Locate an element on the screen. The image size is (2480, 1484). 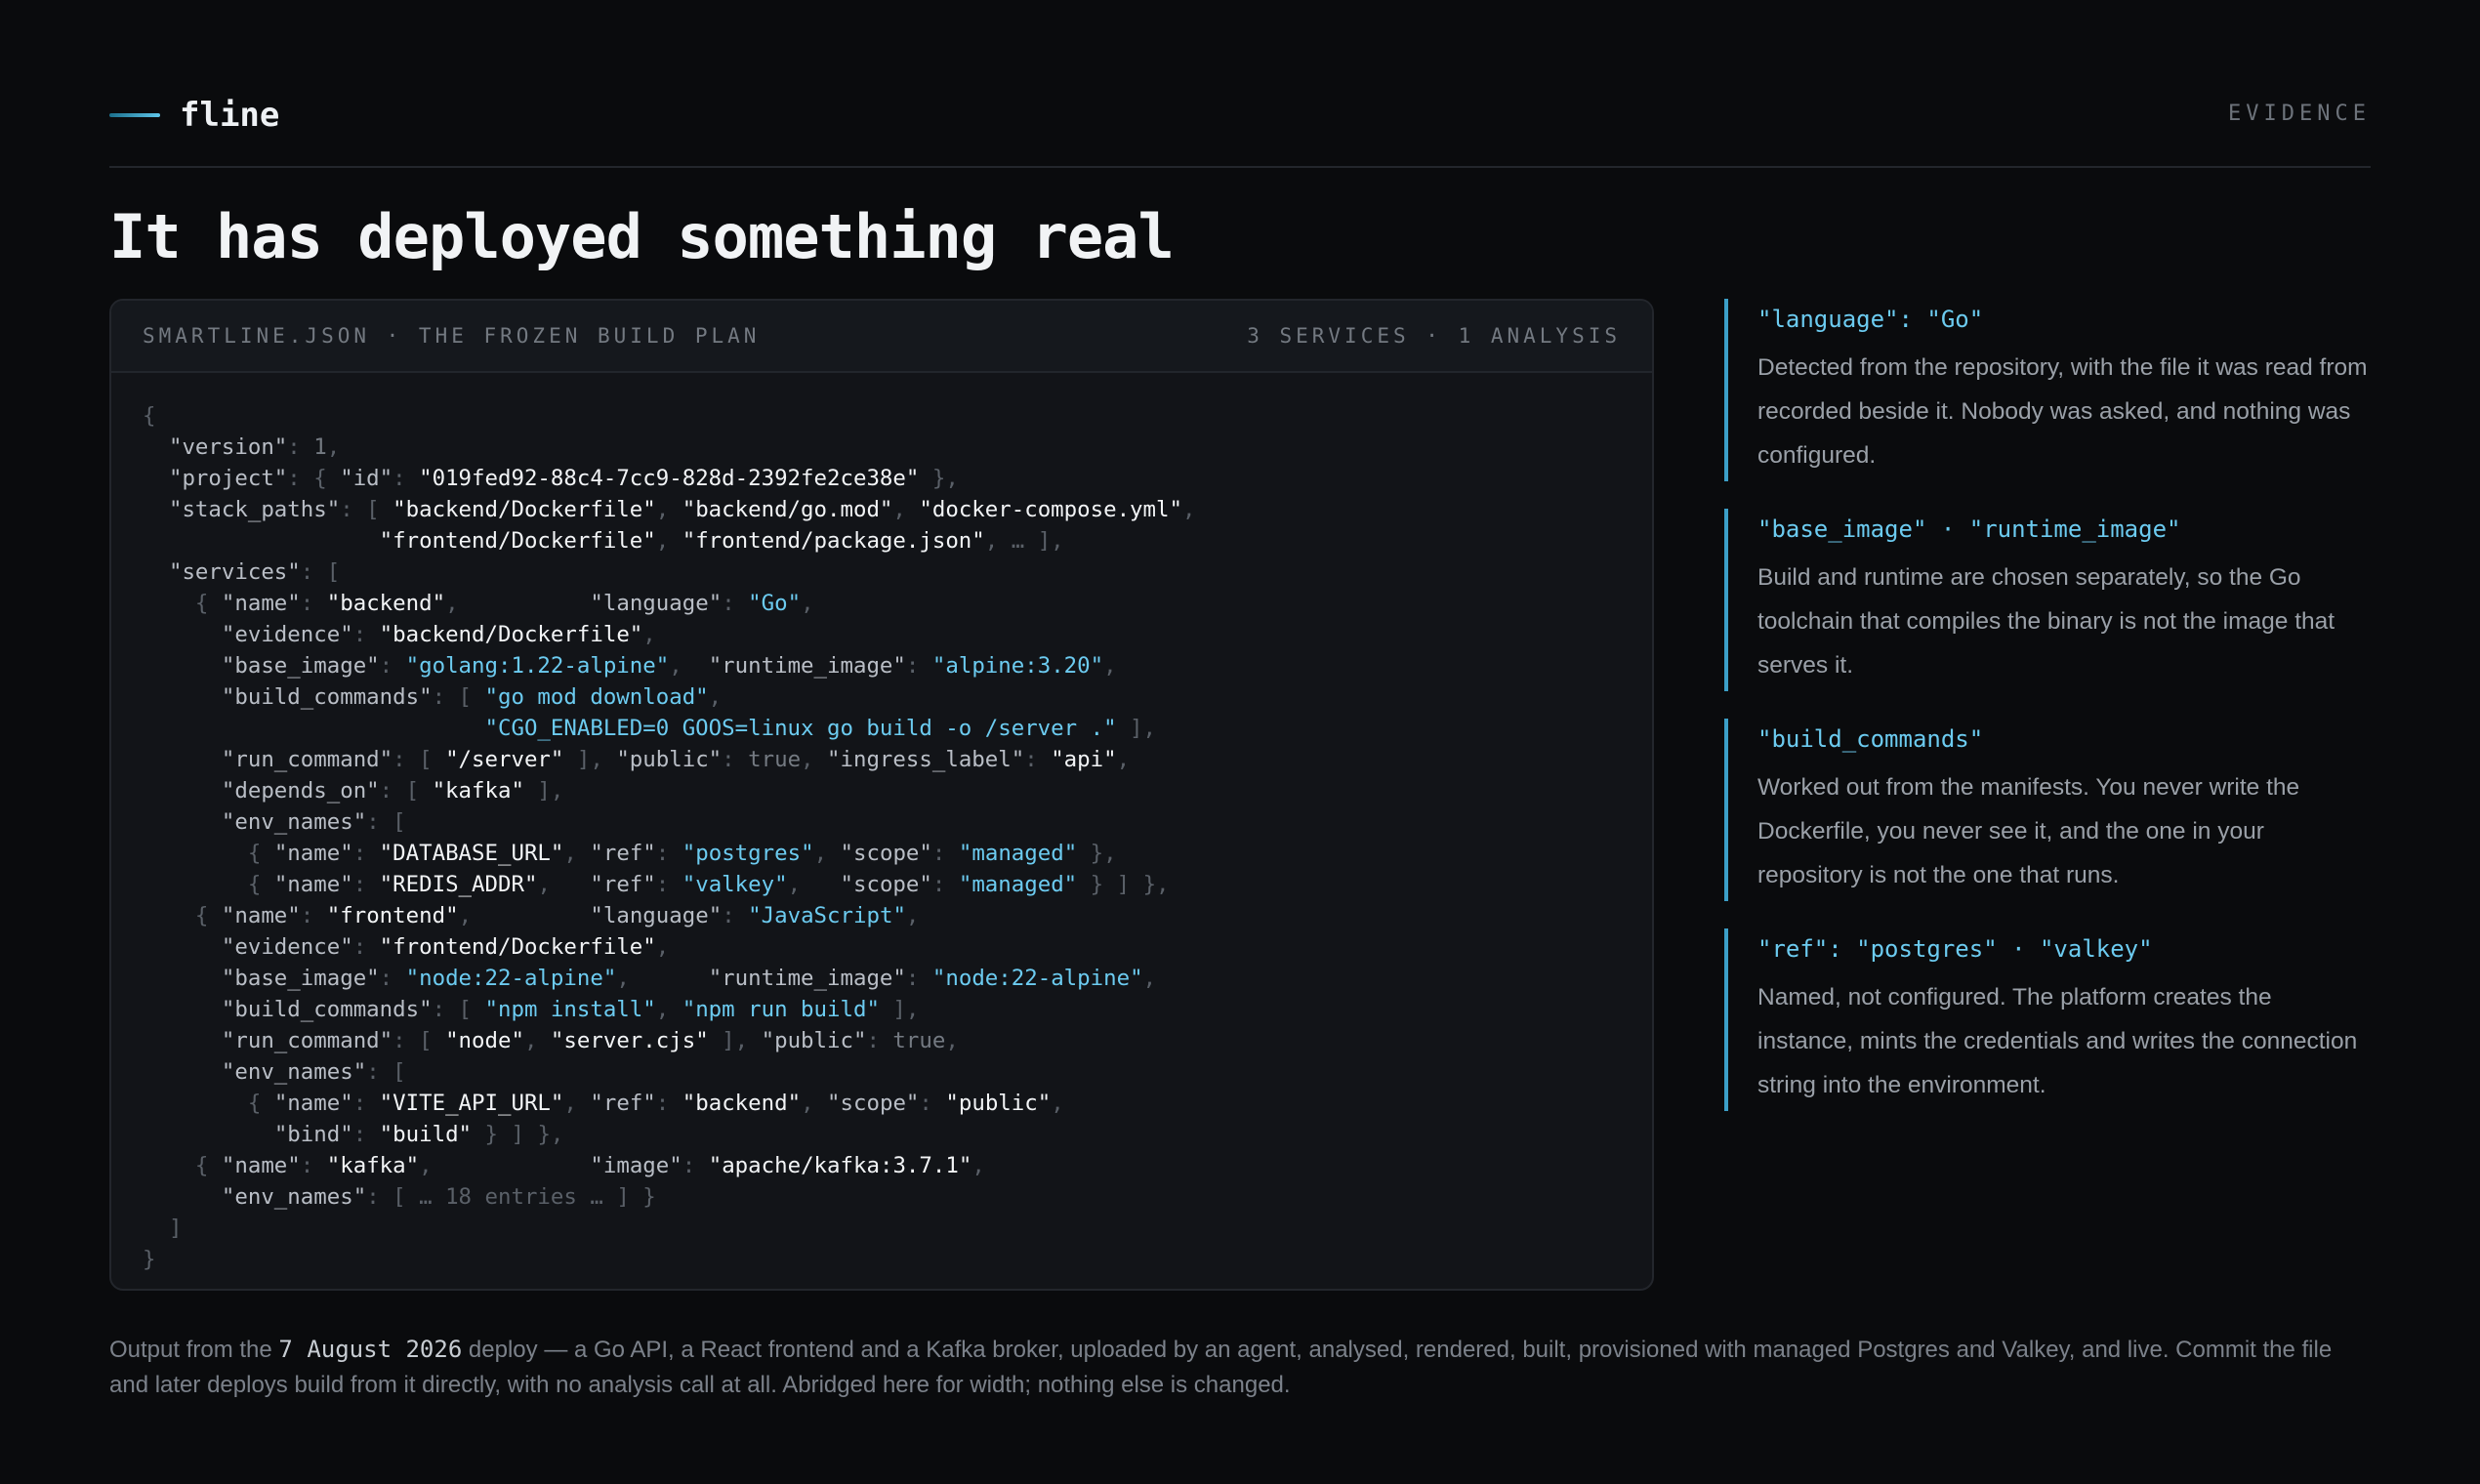
code-token: "bind" is located at coordinates (313, 1135).